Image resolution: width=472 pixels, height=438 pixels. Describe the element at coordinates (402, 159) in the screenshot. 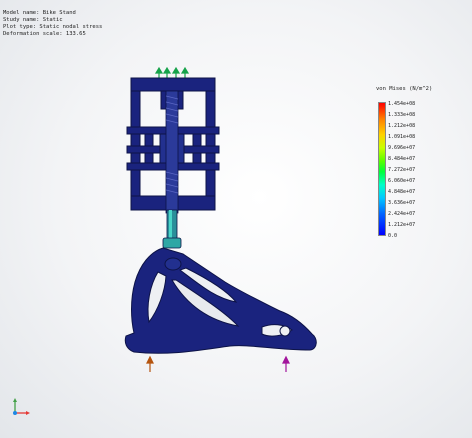

I see `legend-tick-label: 8.484e+07` at that location.